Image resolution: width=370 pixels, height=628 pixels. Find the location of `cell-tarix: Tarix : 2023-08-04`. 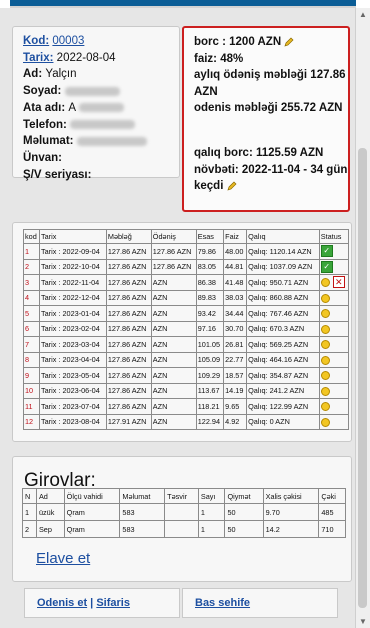

cell-tarix: Tarix : 2023-08-04 is located at coordinates (72, 421).